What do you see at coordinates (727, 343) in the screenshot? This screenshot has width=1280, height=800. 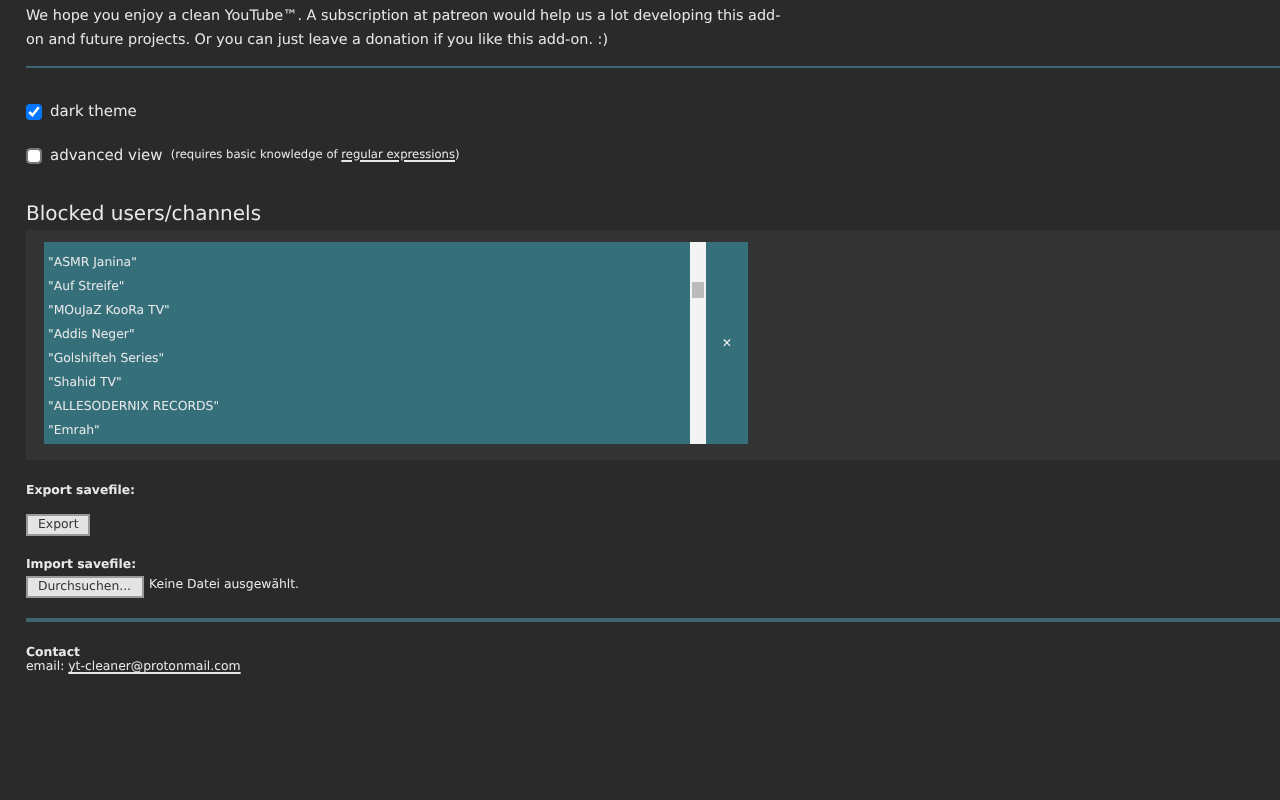 I see `clear-button: ×` at bounding box center [727, 343].